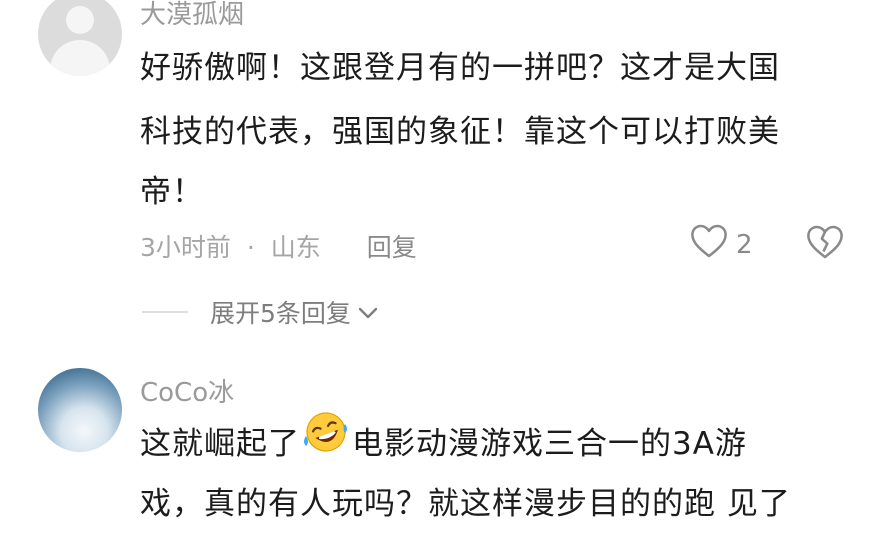 This screenshot has height=534, width=889. What do you see at coordinates (326, 442) in the screenshot?
I see `laughing-emoji-icon` at bounding box center [326, 442].